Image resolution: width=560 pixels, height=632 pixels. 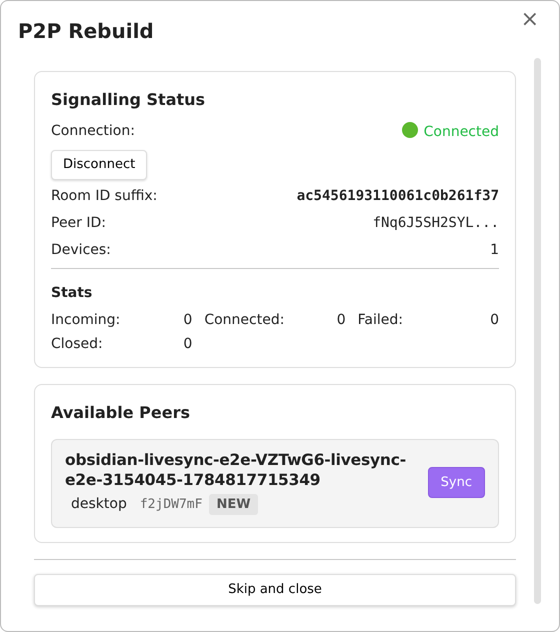 I want to click on new-tag: NEW, so click(x=233, y=504).